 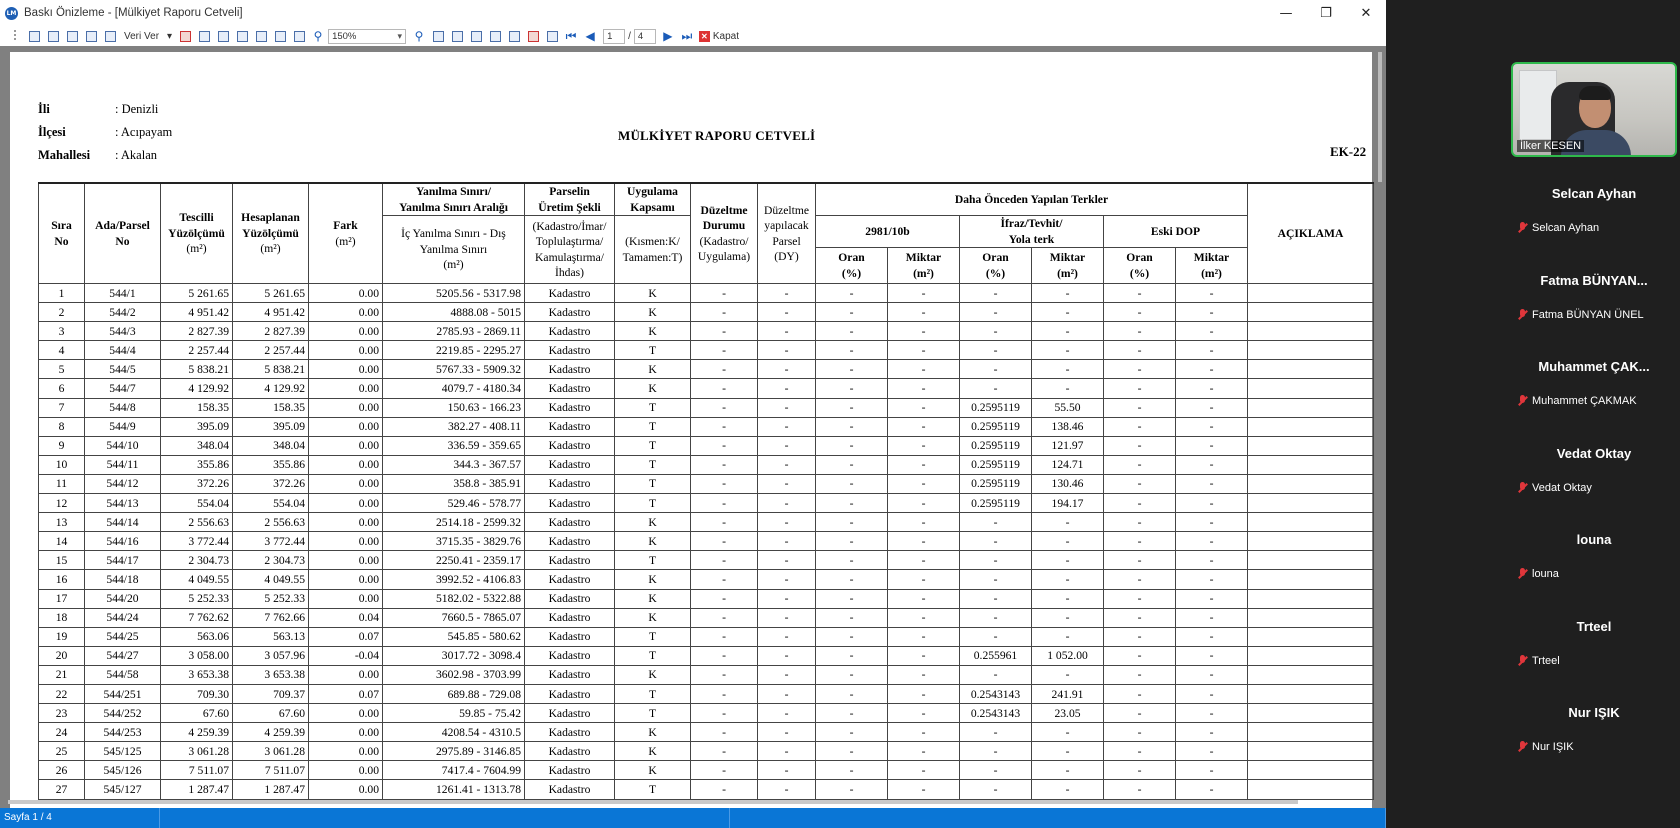 I want to click on table-cell: 3 772.44, so click(x=196, y=541).